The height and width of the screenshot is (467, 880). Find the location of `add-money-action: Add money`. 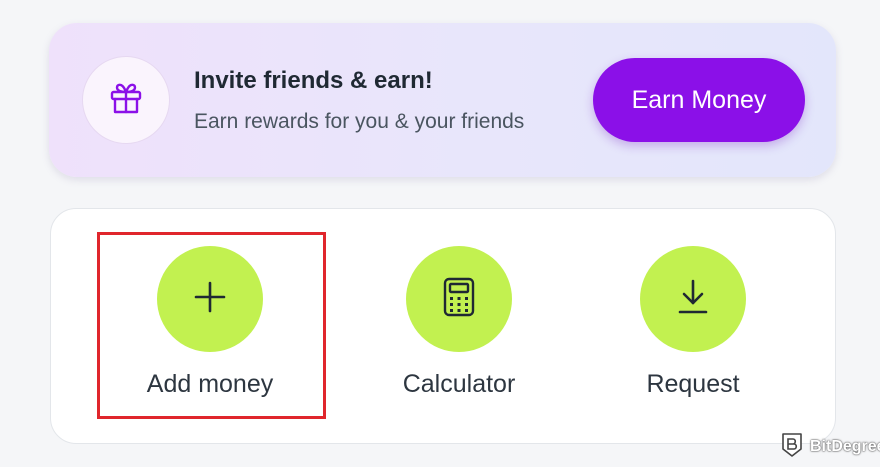

add-money-action: Add money is located at coordinates (210, 326).